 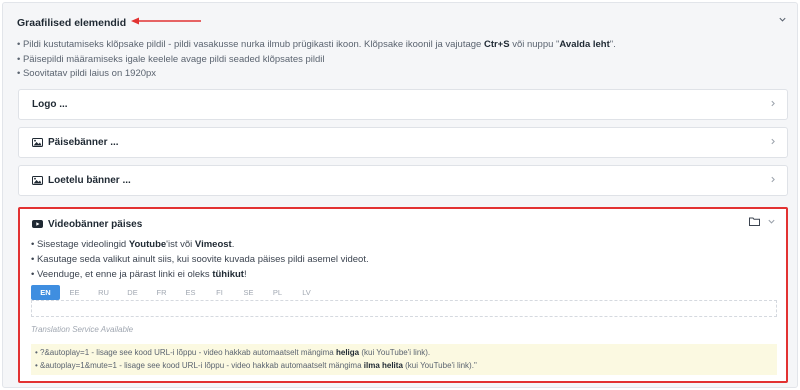 I want to click on lang-tab-ee: EE, so click(x=74, y=292).